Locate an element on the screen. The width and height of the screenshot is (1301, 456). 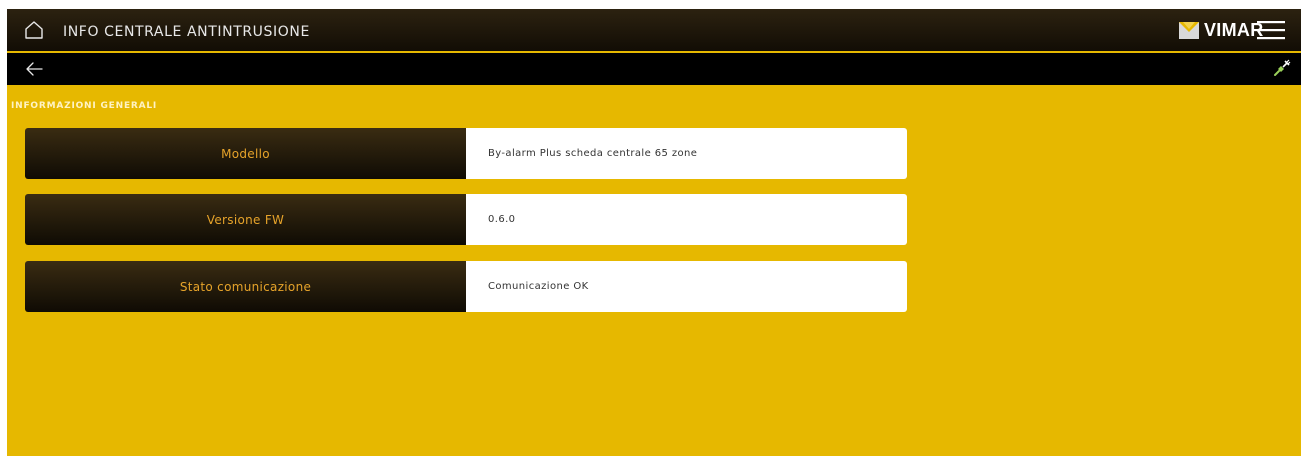
navigation-bar is located at coordinates (654, 69).